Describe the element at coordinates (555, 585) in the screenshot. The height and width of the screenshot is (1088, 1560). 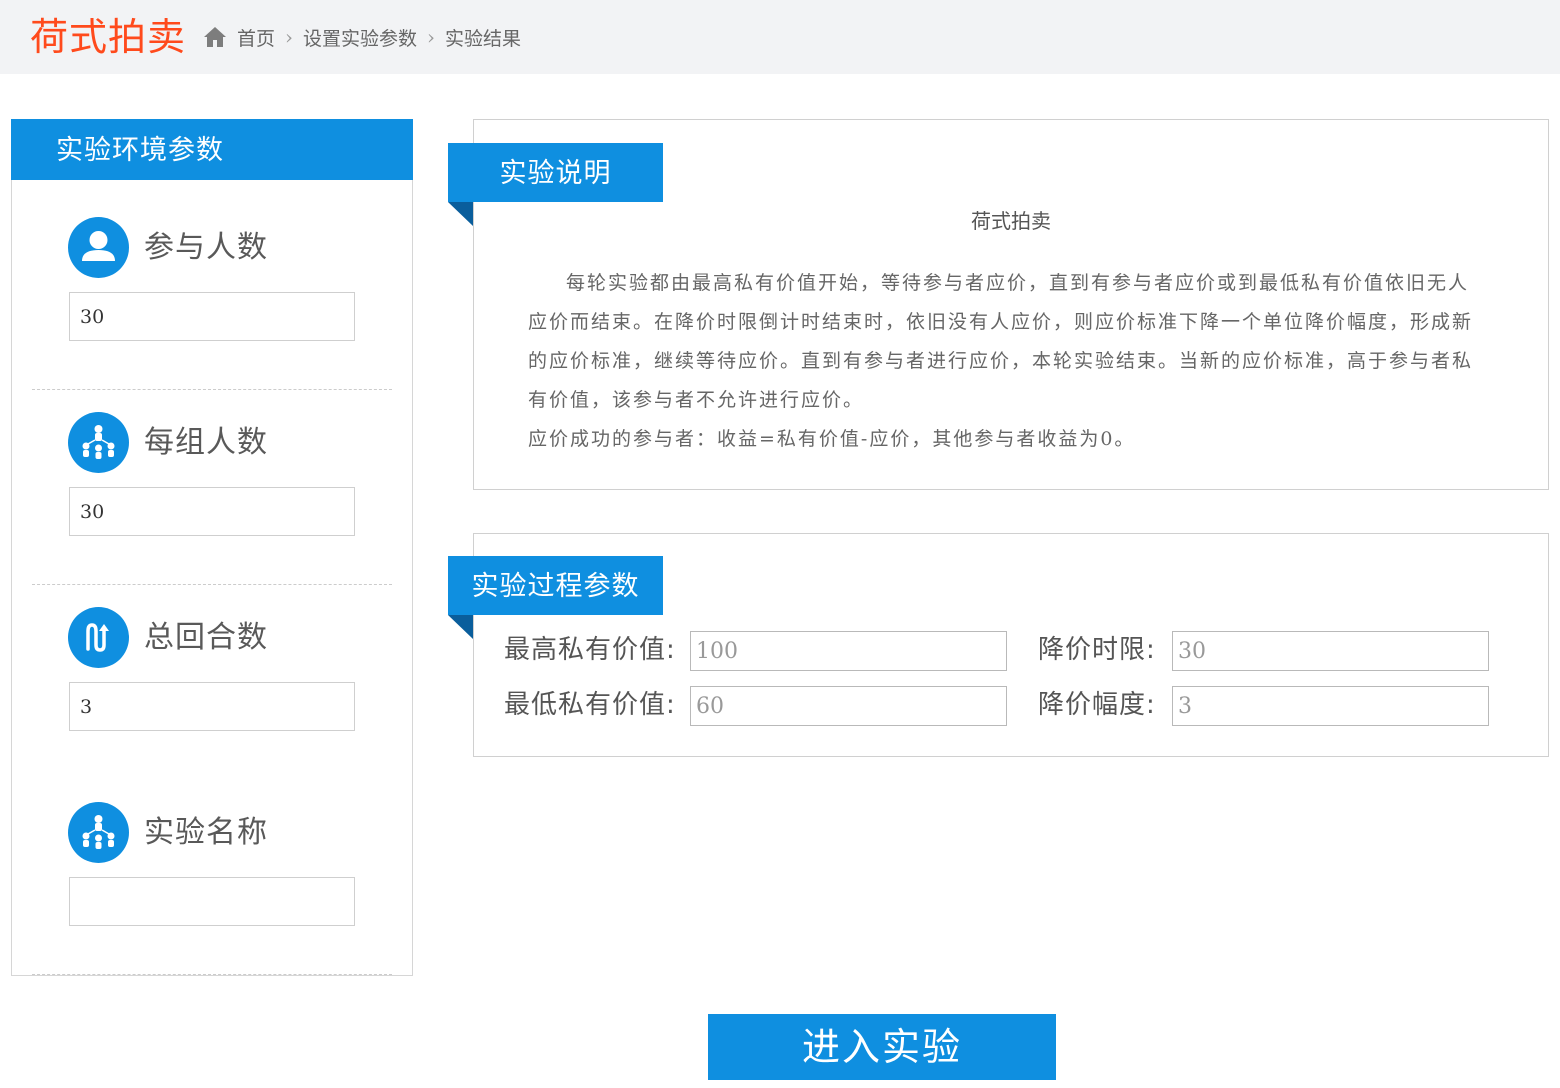
I see `process-ribbon: 实验过程参数` at that location.